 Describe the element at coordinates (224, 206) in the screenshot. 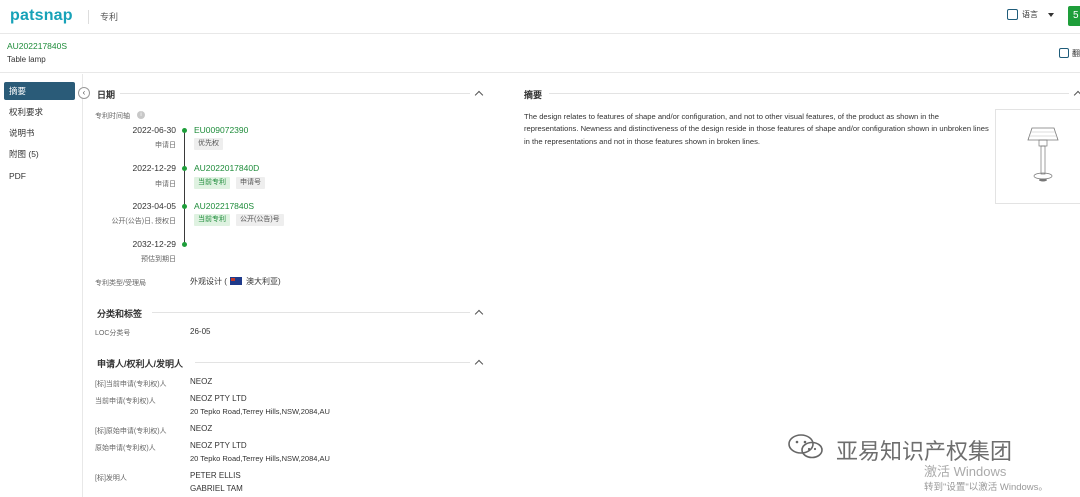

I see `event-number-link: AU202217840S` at that location.